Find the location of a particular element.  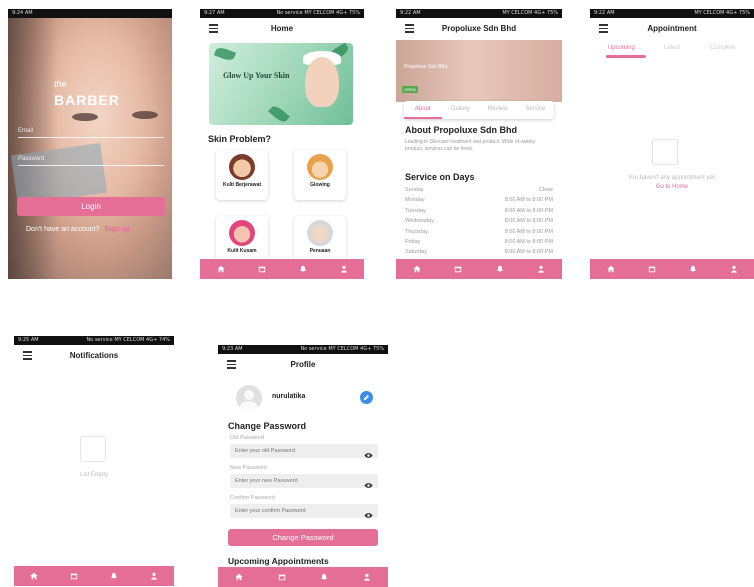

page-title: Home is located at coordinates (282, 28).